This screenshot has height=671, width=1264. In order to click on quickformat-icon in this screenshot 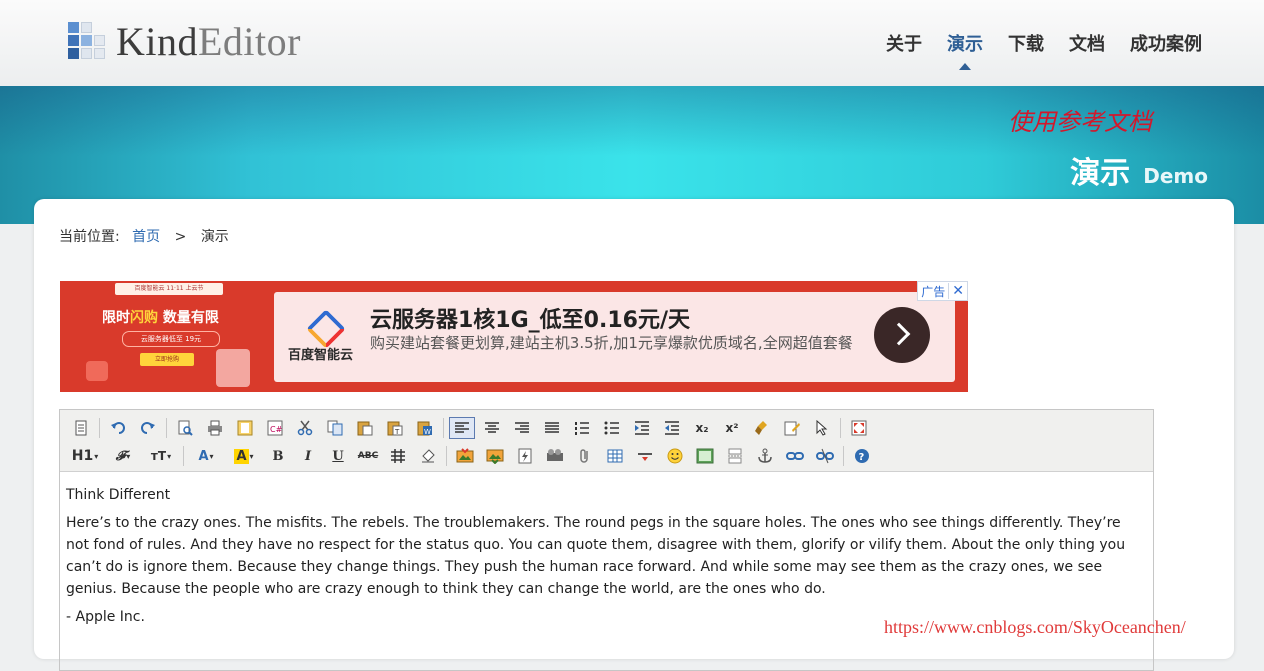, I will do `click(792, 428)`.